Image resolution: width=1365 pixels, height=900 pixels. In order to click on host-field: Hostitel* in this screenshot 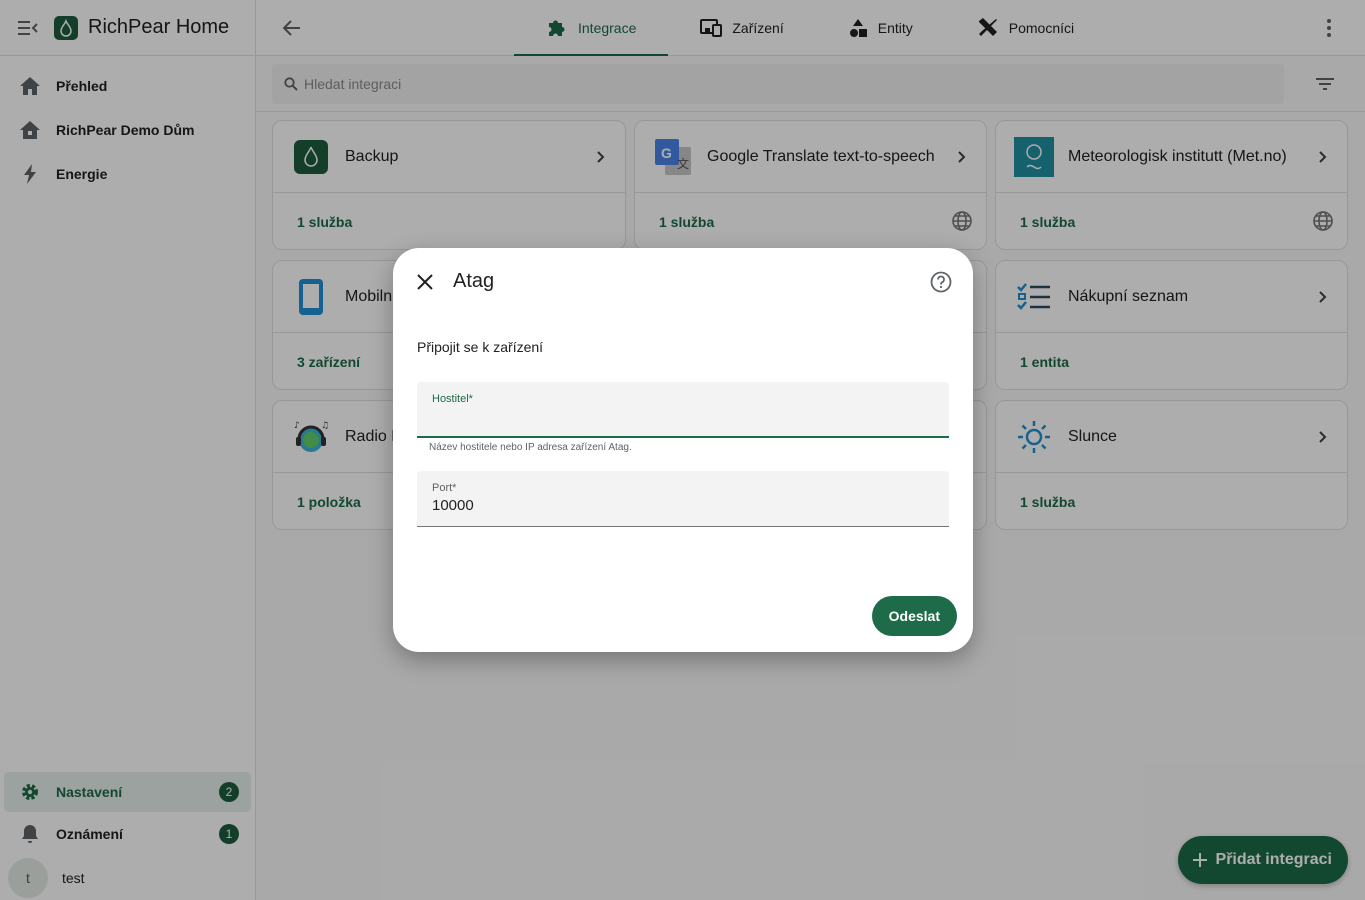, I will do `click(683, 410)`.